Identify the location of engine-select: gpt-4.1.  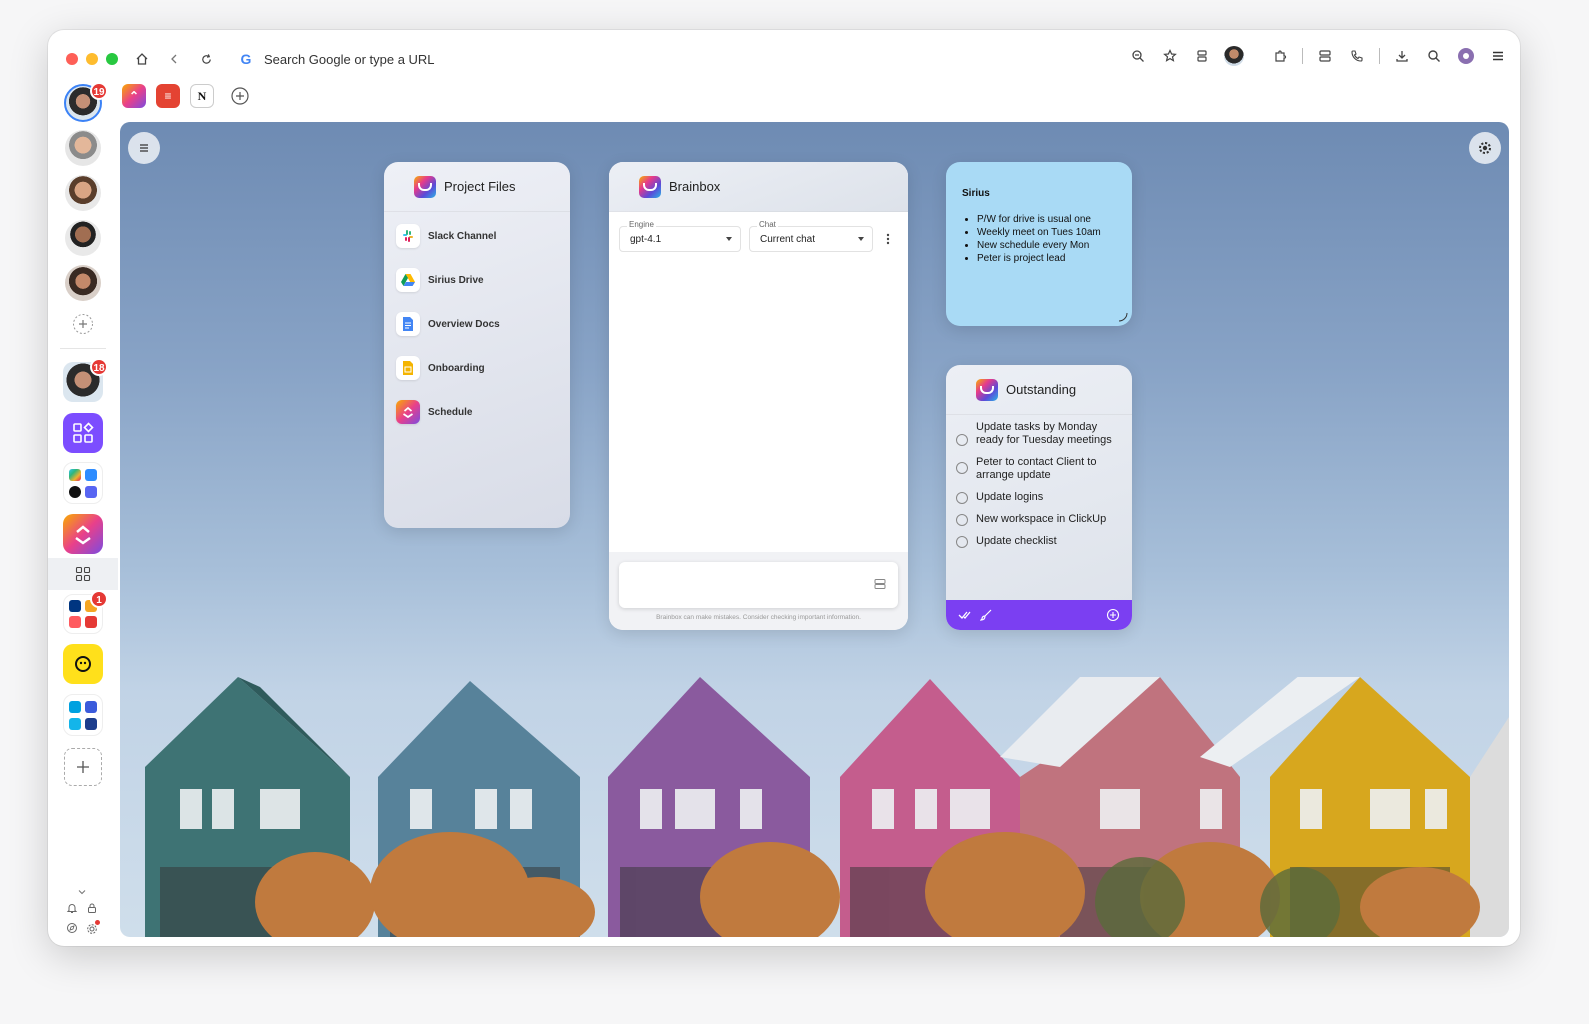
(680, 239).